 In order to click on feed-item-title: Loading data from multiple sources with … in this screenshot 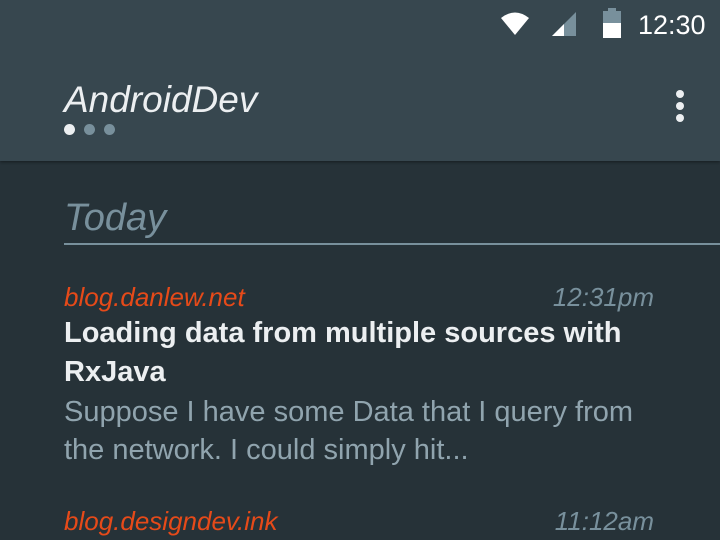, I will do `click(343, 352)`.